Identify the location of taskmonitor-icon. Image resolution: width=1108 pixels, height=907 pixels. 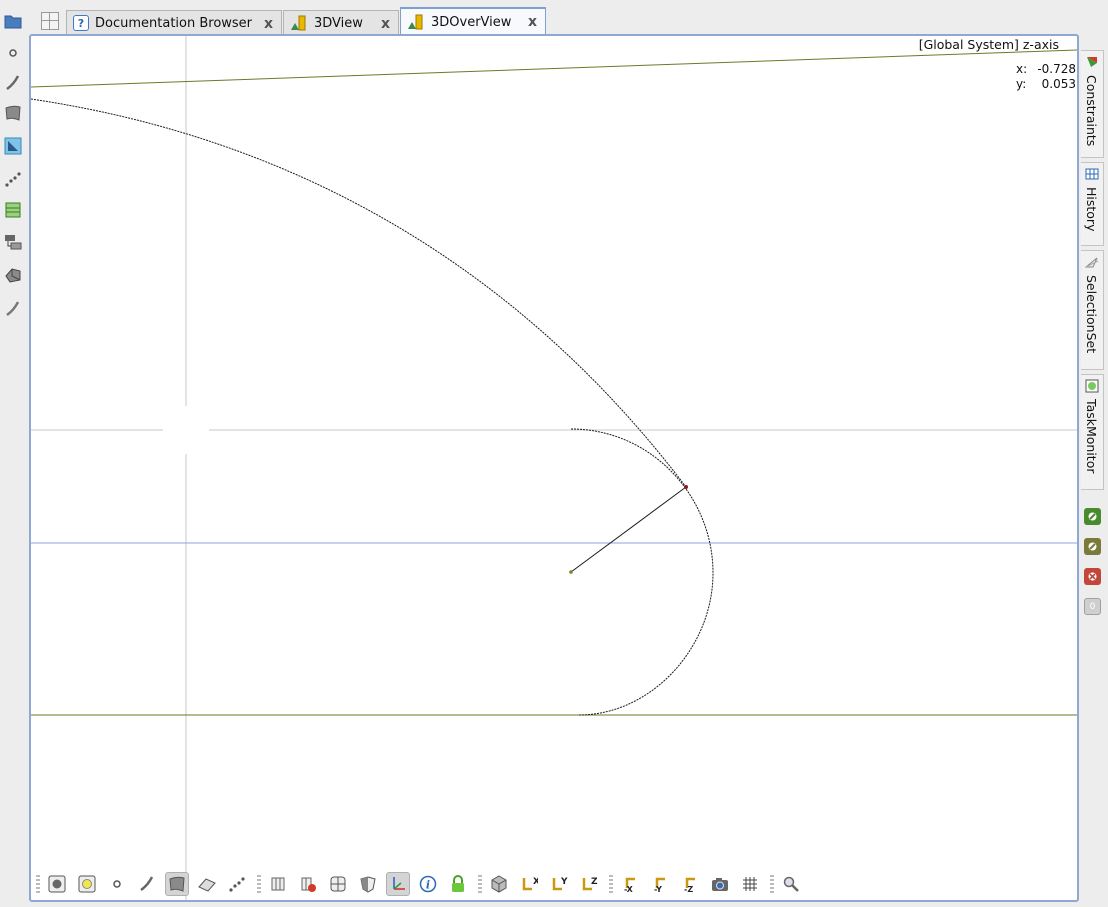
(1092, 386).